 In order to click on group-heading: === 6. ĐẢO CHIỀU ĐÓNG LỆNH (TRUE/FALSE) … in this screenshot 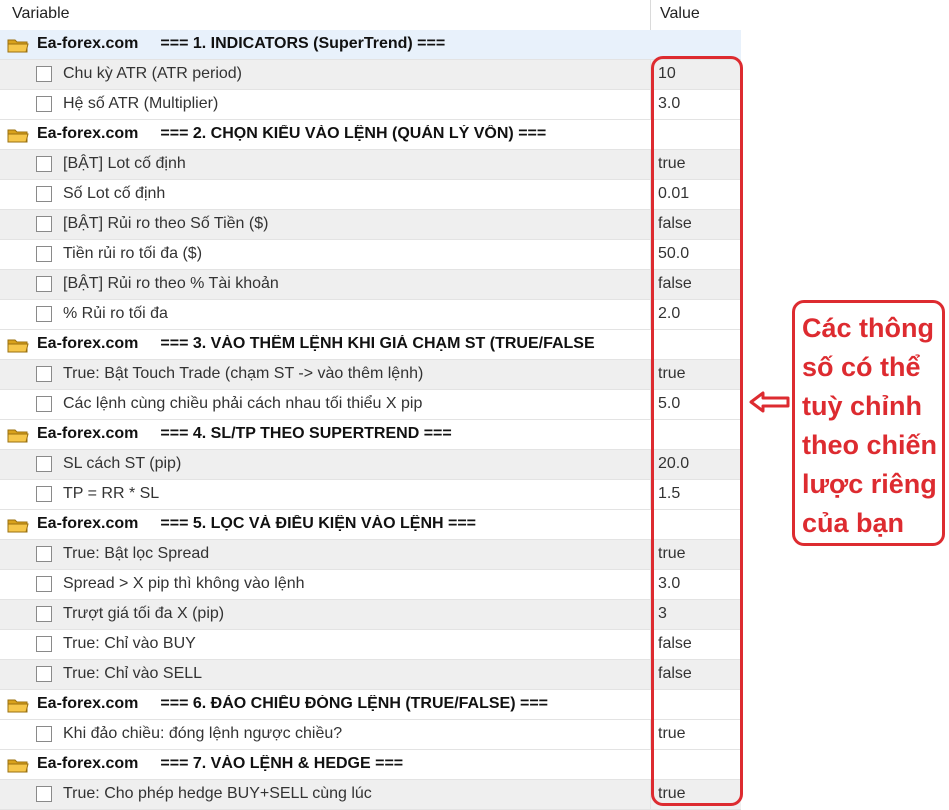, I will do `click(354, 703)`.